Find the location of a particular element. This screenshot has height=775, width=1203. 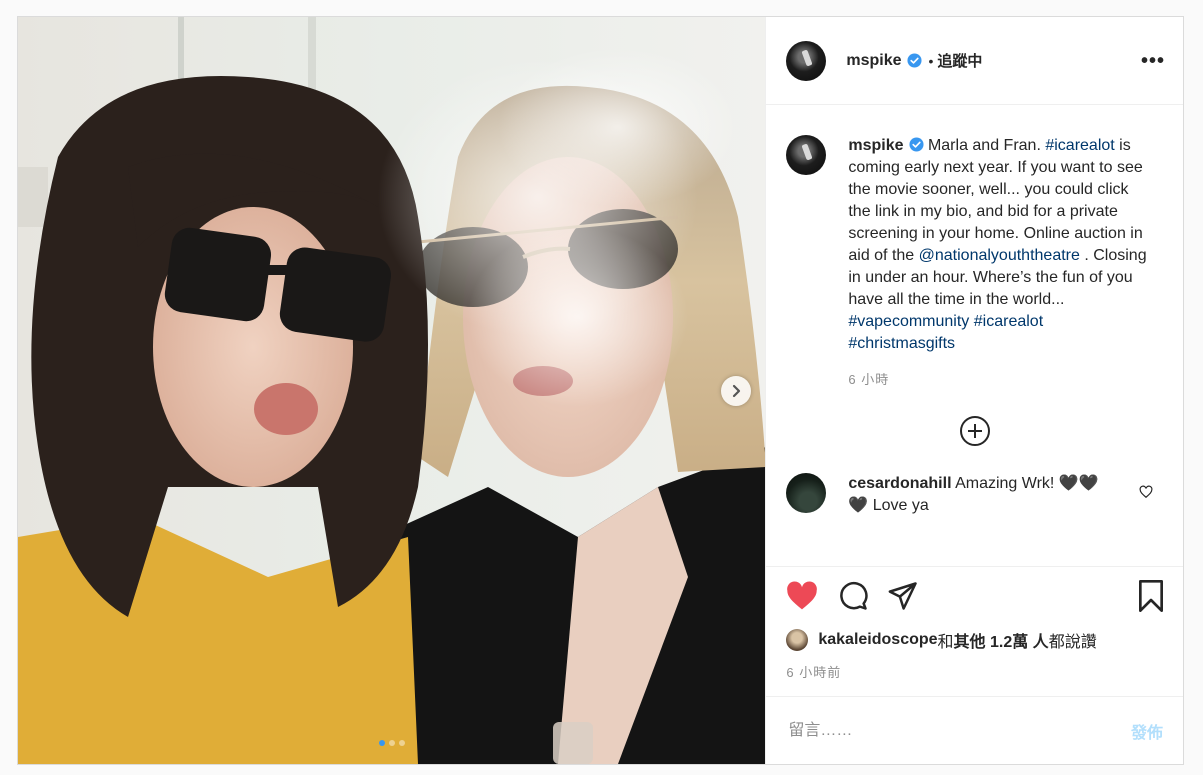

load-more-comments is located at coordinates (984, 431).